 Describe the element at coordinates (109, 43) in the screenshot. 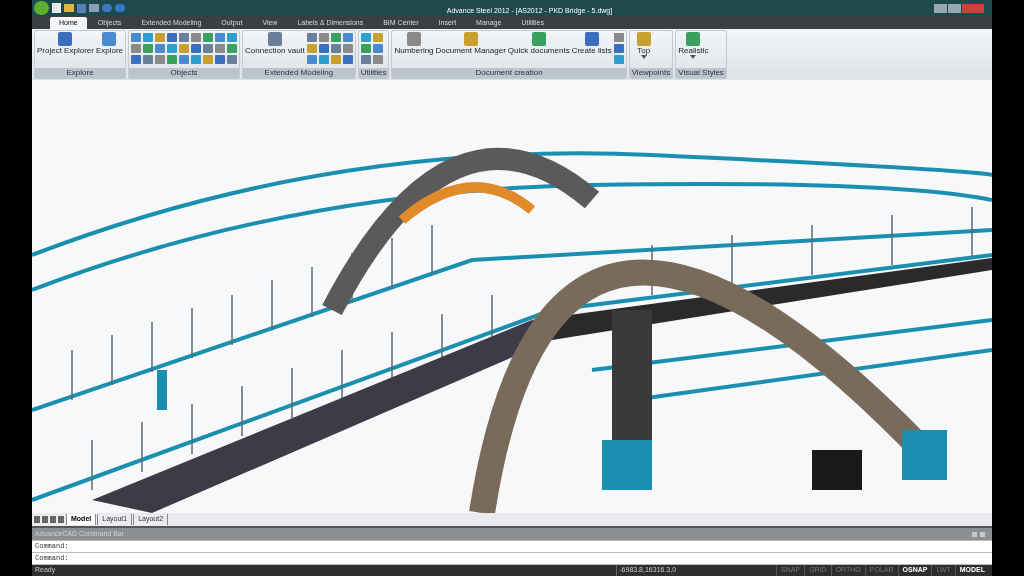

I see `ribbon-large-button: Explore` at that location.